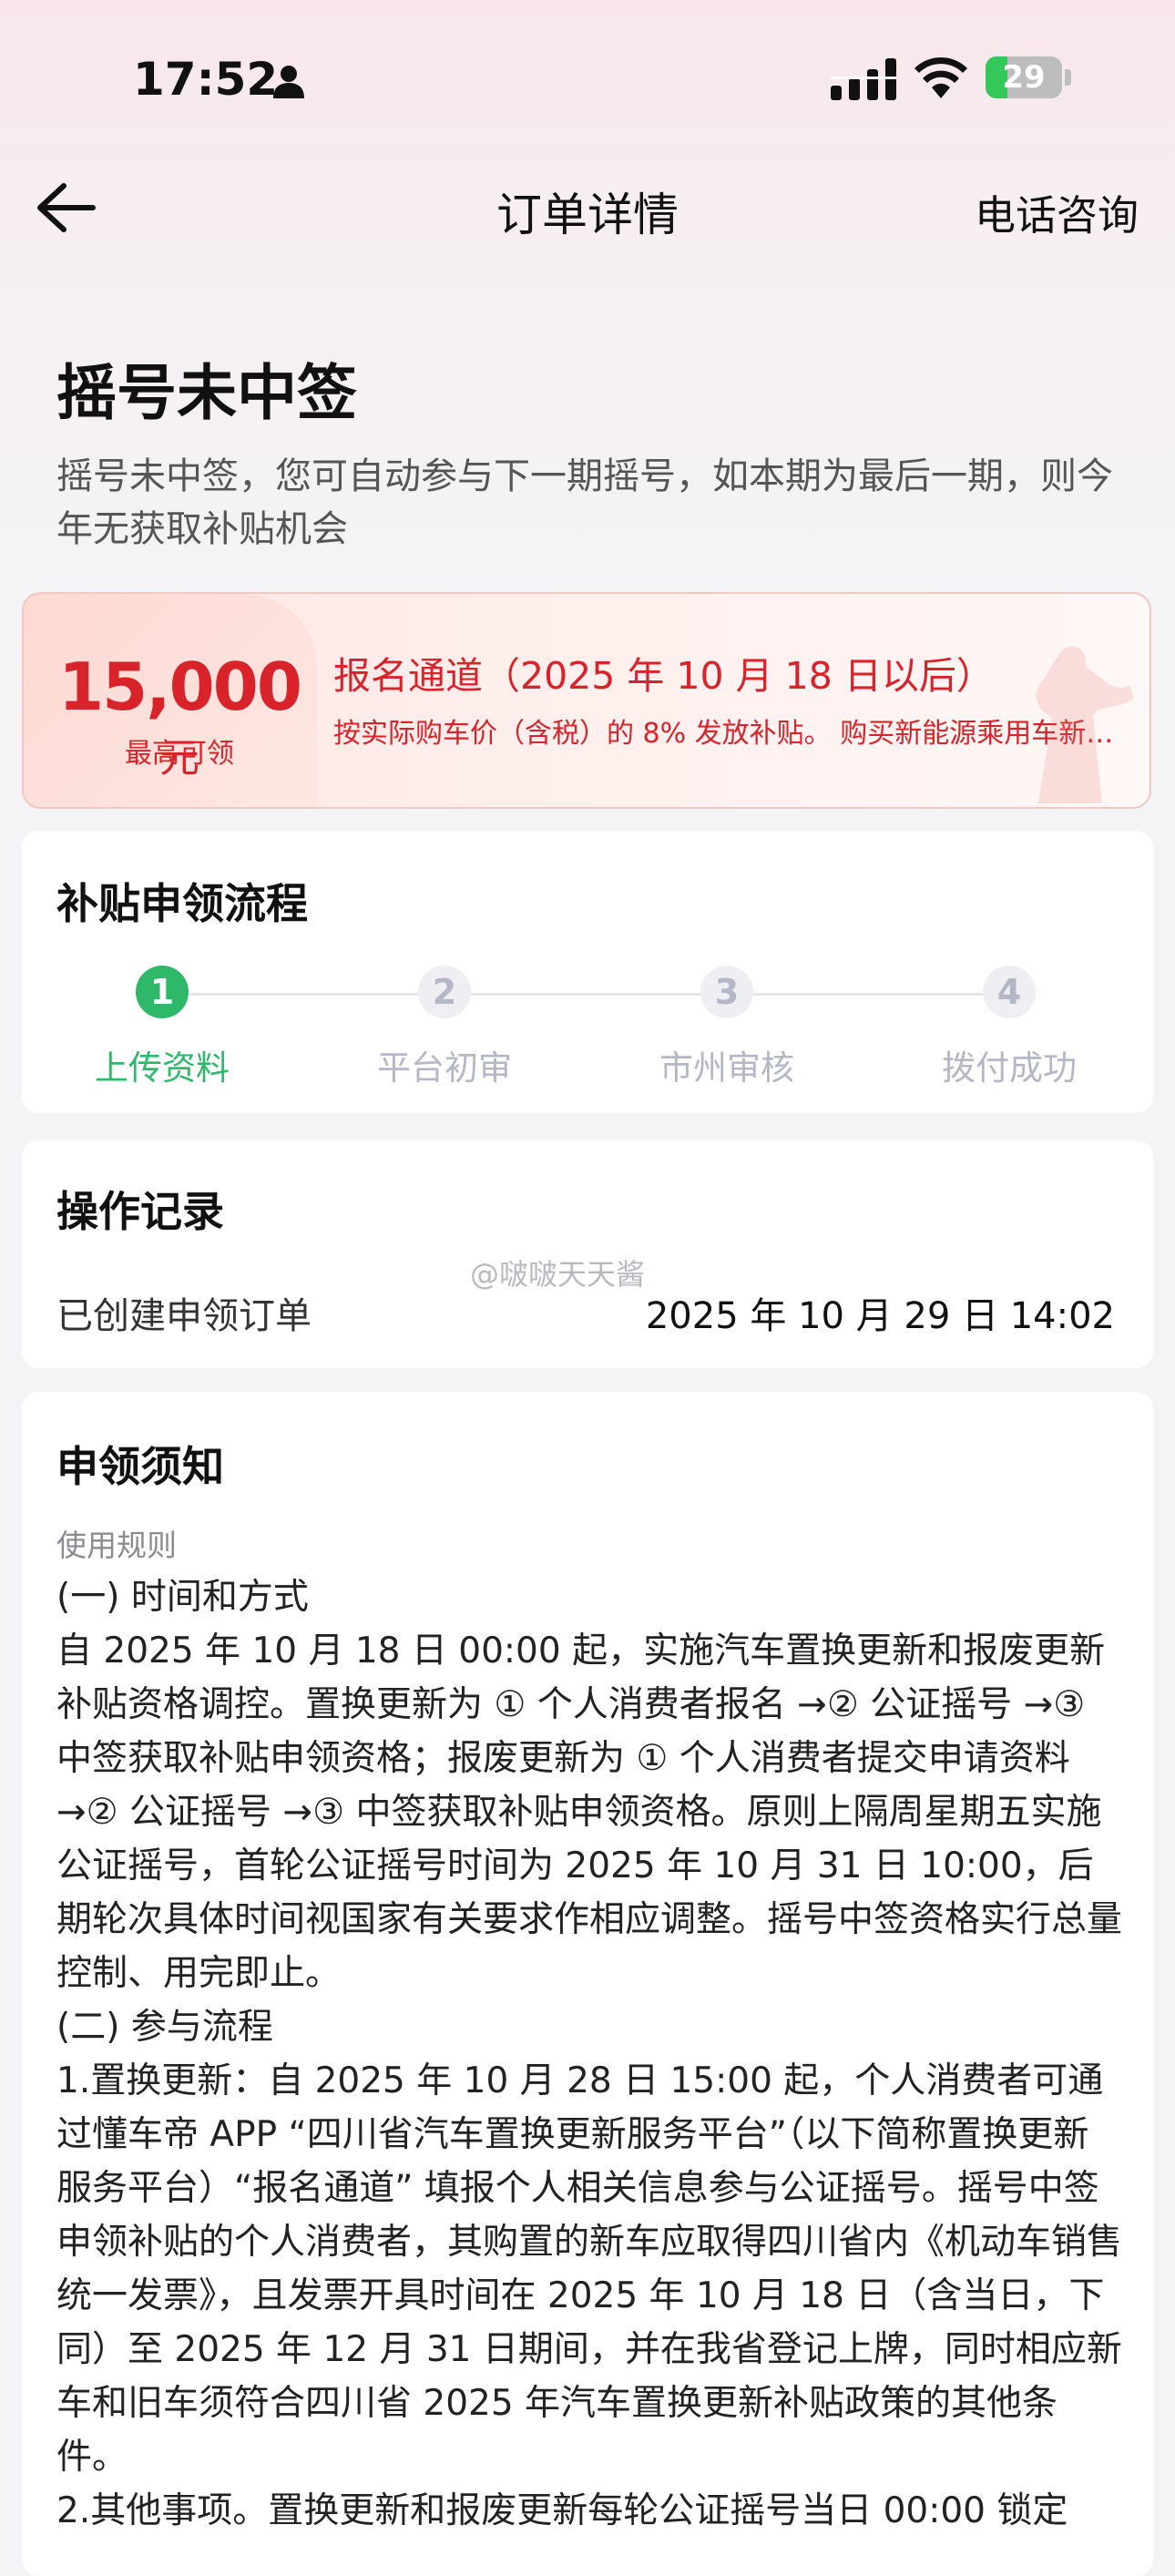 The width and height of the screenshot is (1175, 2576). I want to click on signal-icon, so click(863, 79).